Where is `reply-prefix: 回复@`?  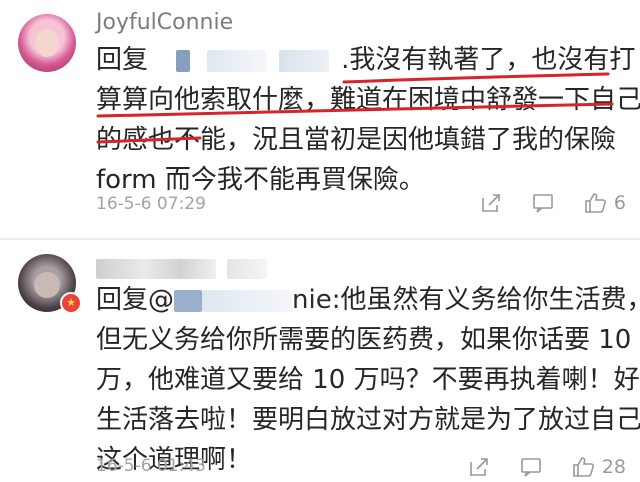
reply-prefix: 回复@ is located at coordinates (135, 300).